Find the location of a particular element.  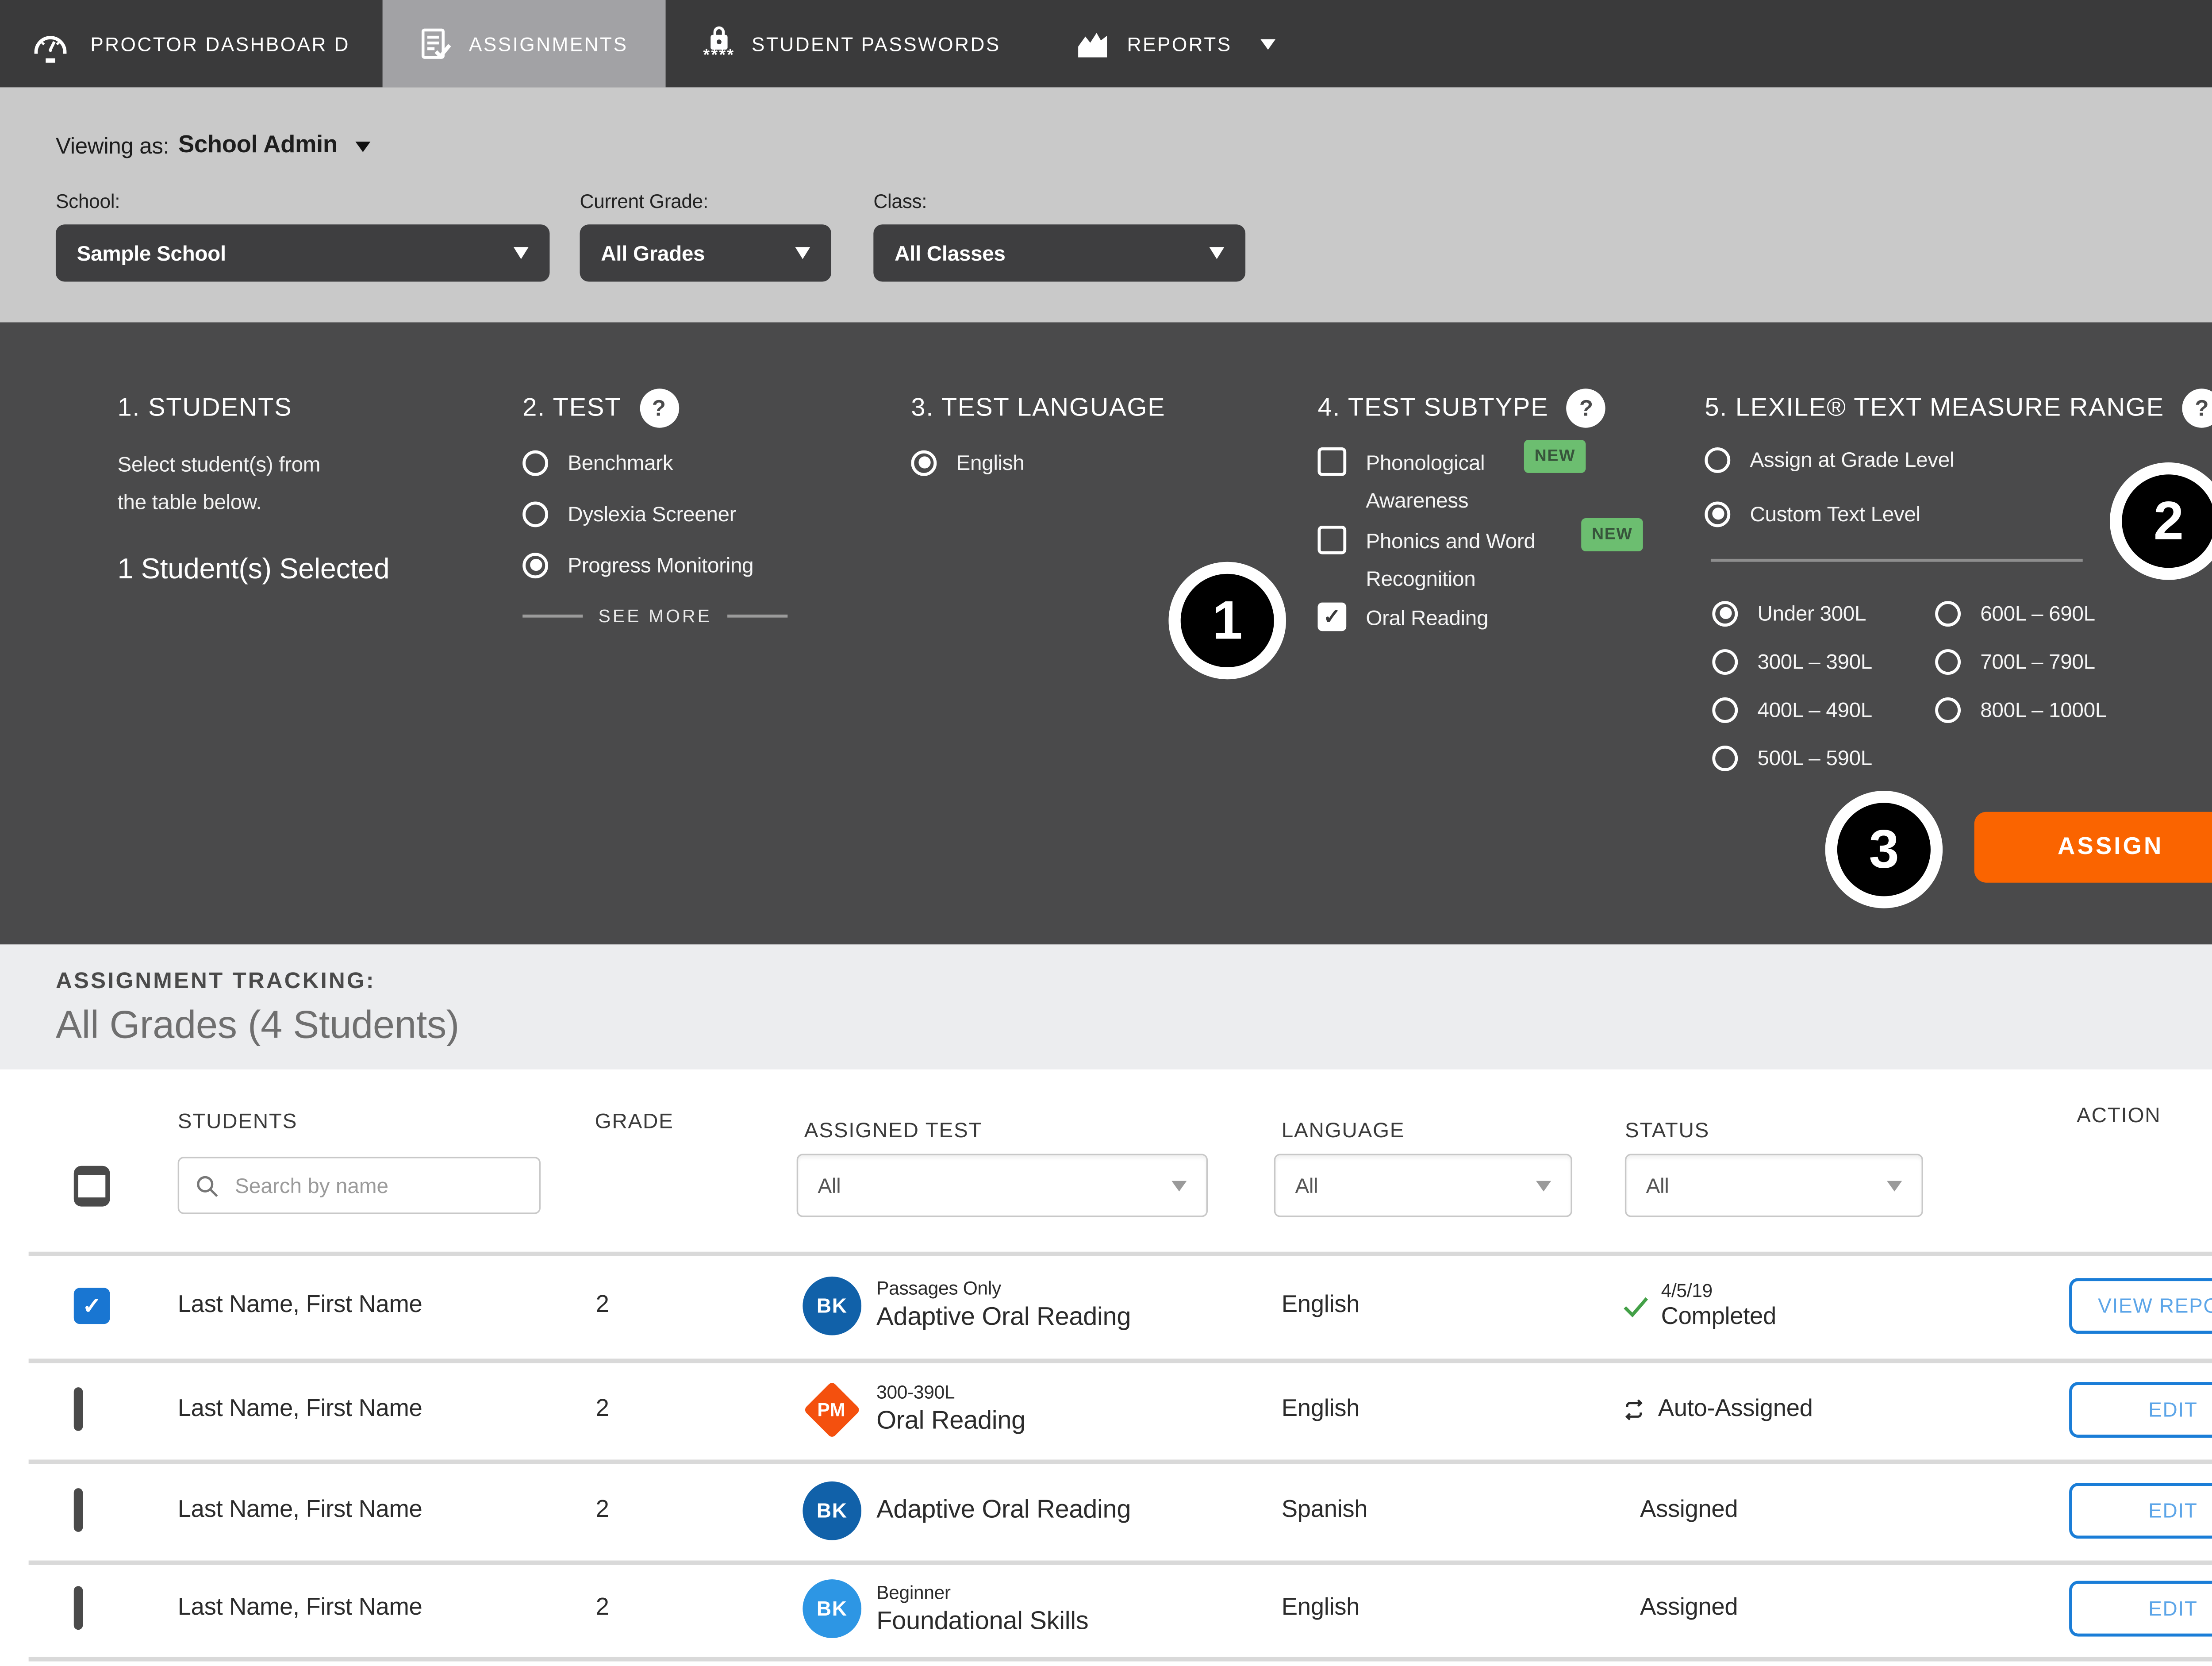

radio-under-300l: Under 300L is located at coordinates (1824, 613).